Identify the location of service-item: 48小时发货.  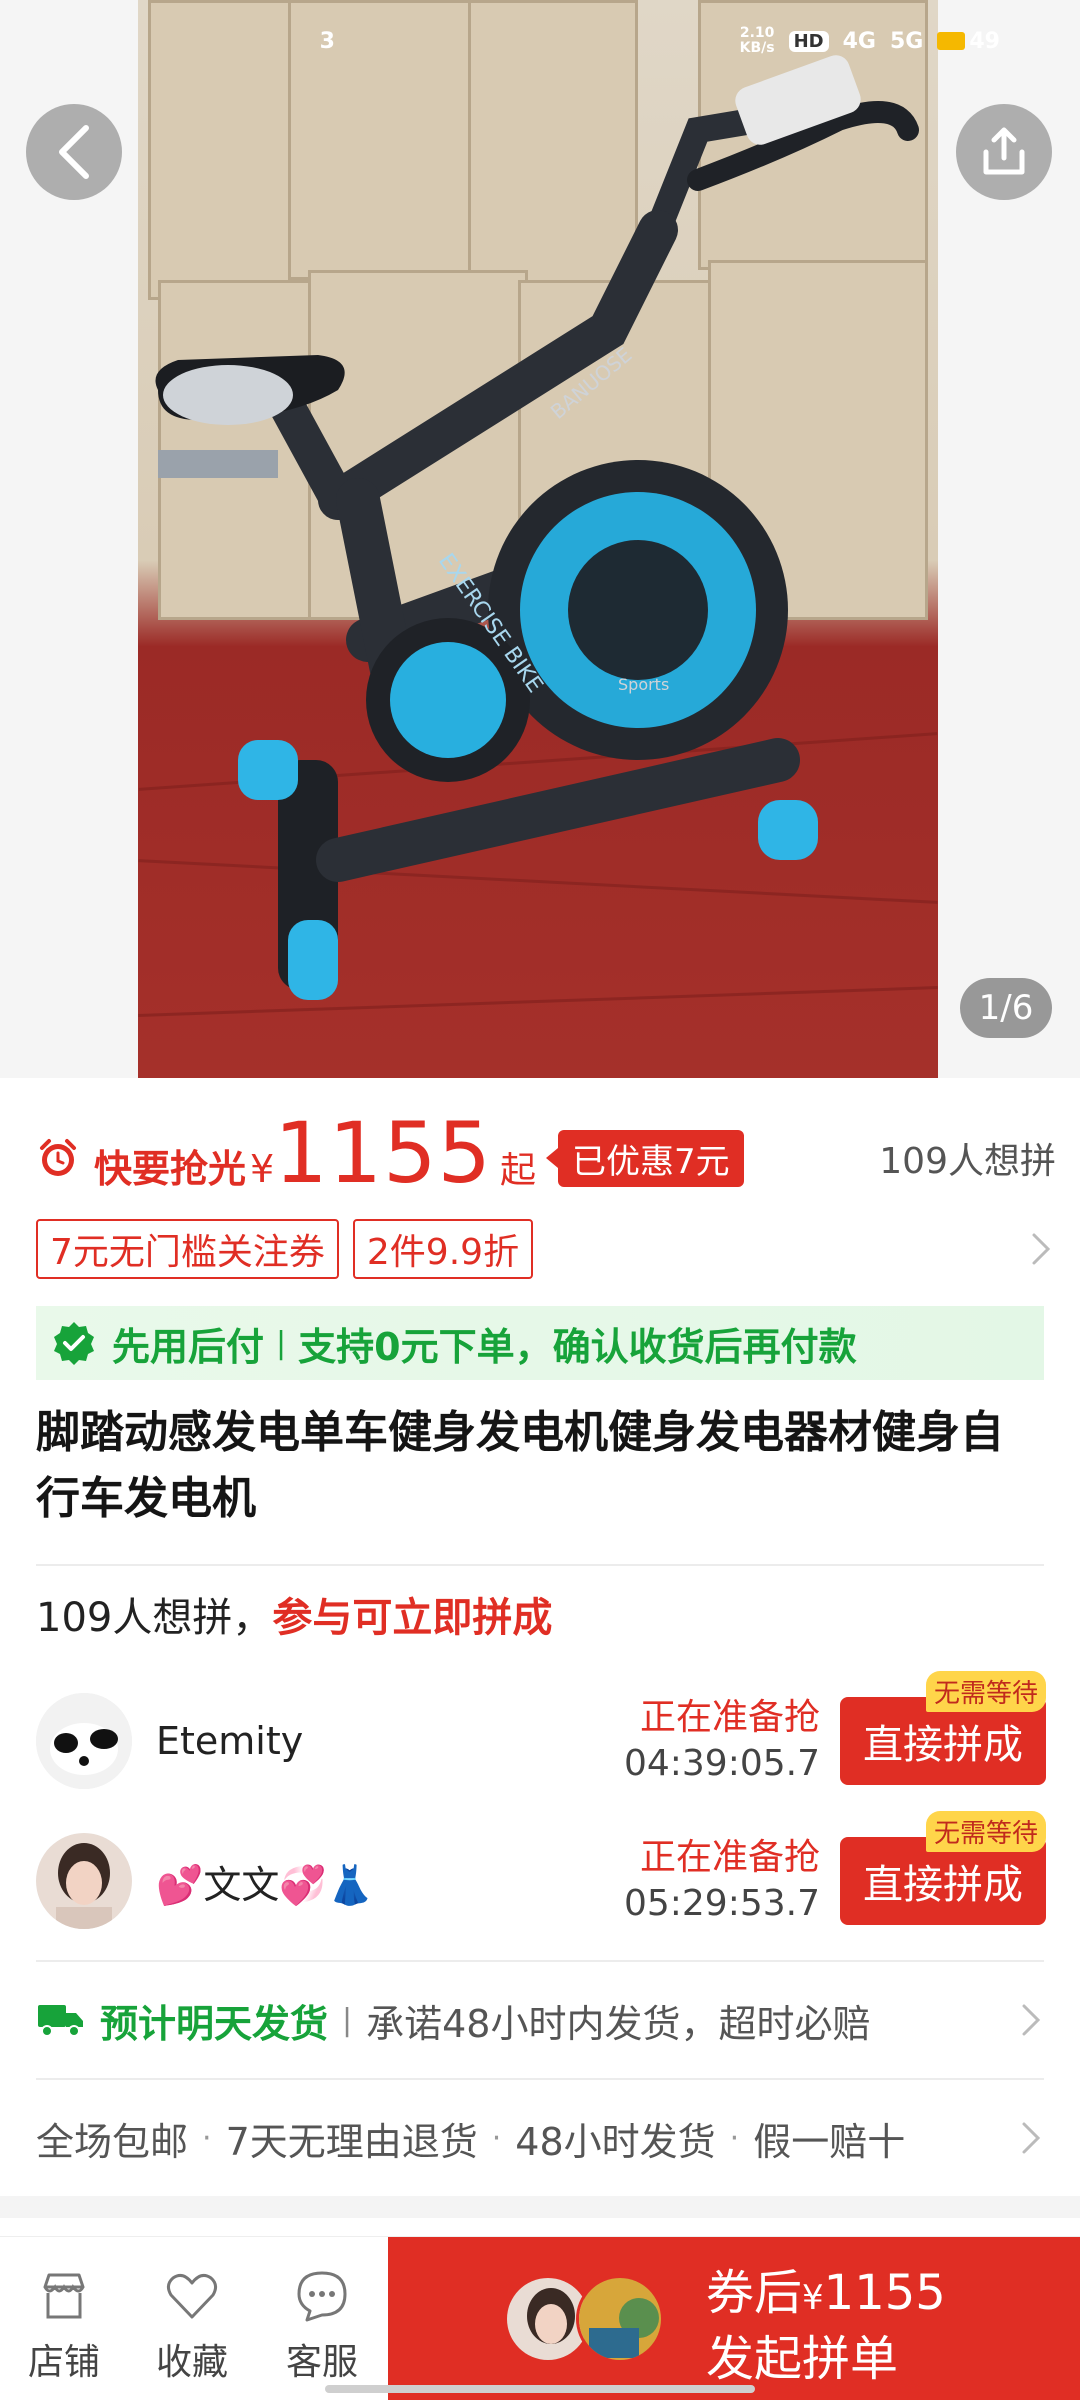
(615, 2141).